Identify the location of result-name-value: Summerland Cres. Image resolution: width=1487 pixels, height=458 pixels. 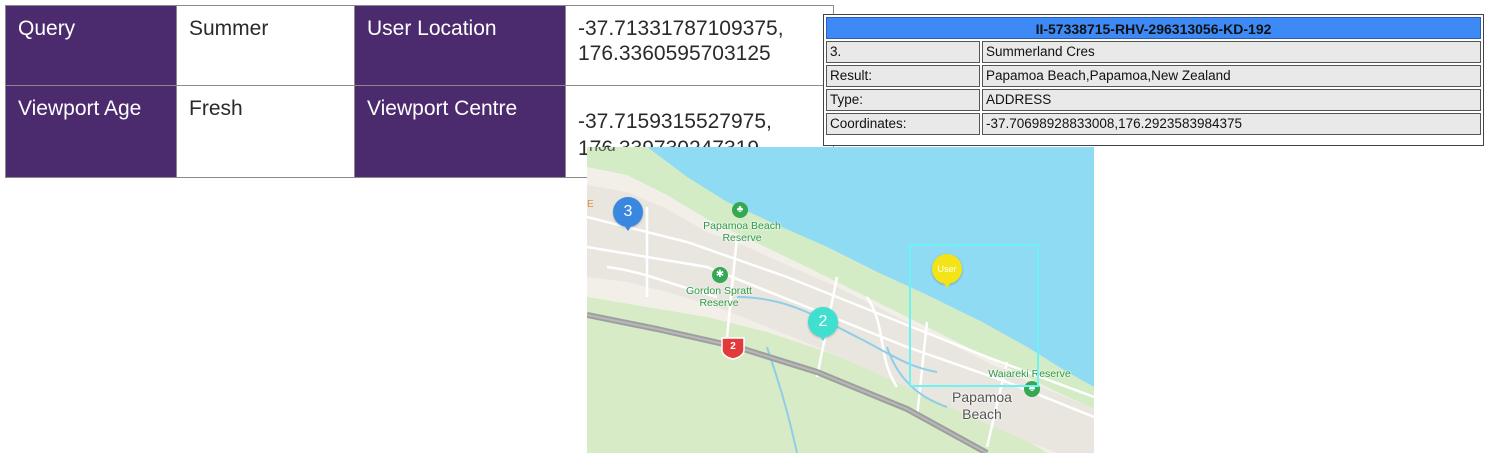
(1231, 52).